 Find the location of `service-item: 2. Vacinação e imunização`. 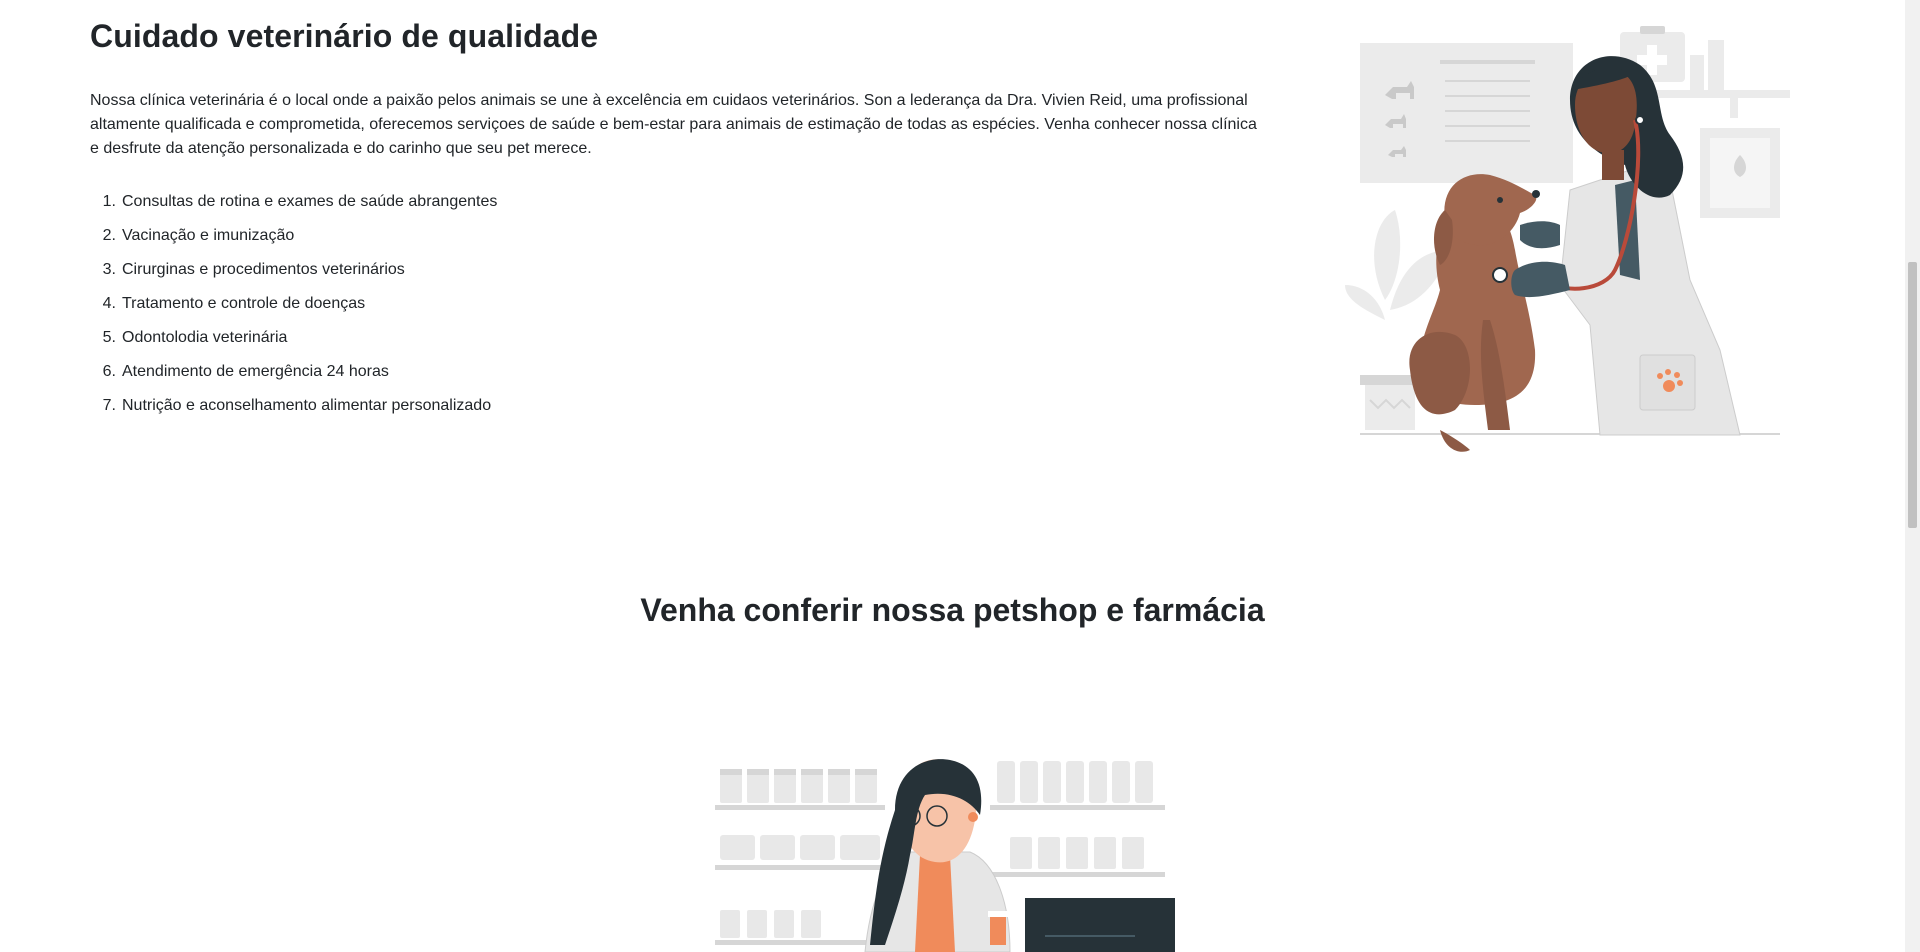

service-item: 2. Vacinação e imunização is located at coordinates (293, 241).